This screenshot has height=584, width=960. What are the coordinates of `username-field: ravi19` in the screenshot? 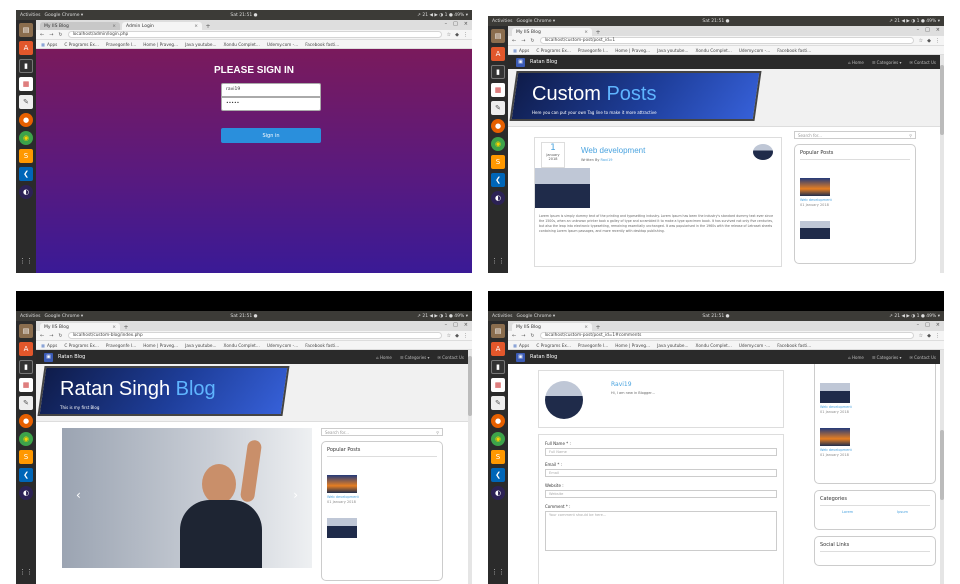 It's located at (271, 90).